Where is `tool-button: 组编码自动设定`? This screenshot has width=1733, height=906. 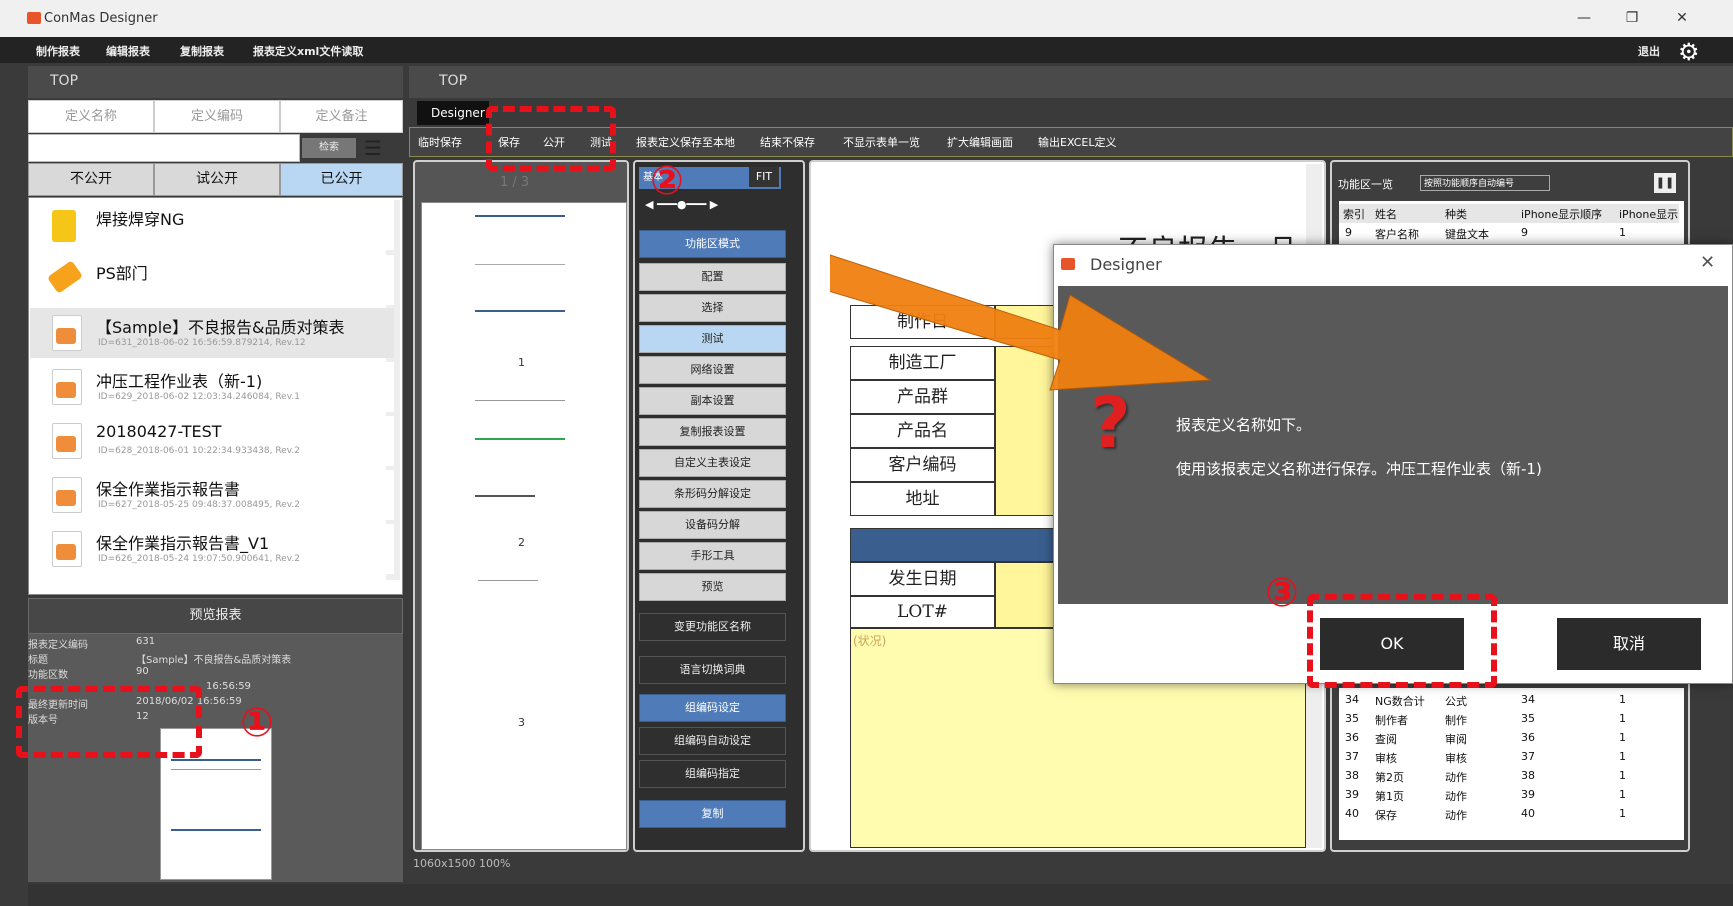
tool-button: 组编码自动设定 is located at coordinates (712, 741).